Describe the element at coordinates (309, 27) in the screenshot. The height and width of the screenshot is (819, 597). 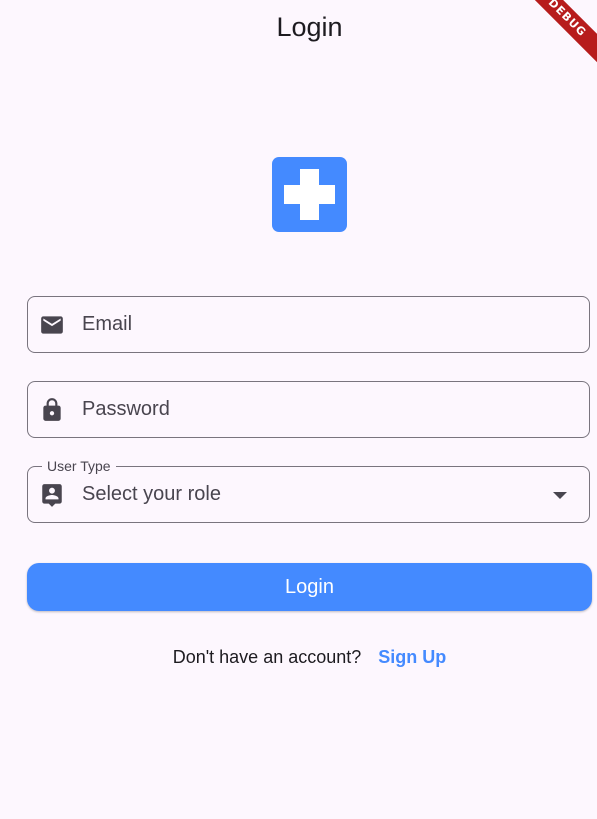
I see `page-title: Login` at that location.